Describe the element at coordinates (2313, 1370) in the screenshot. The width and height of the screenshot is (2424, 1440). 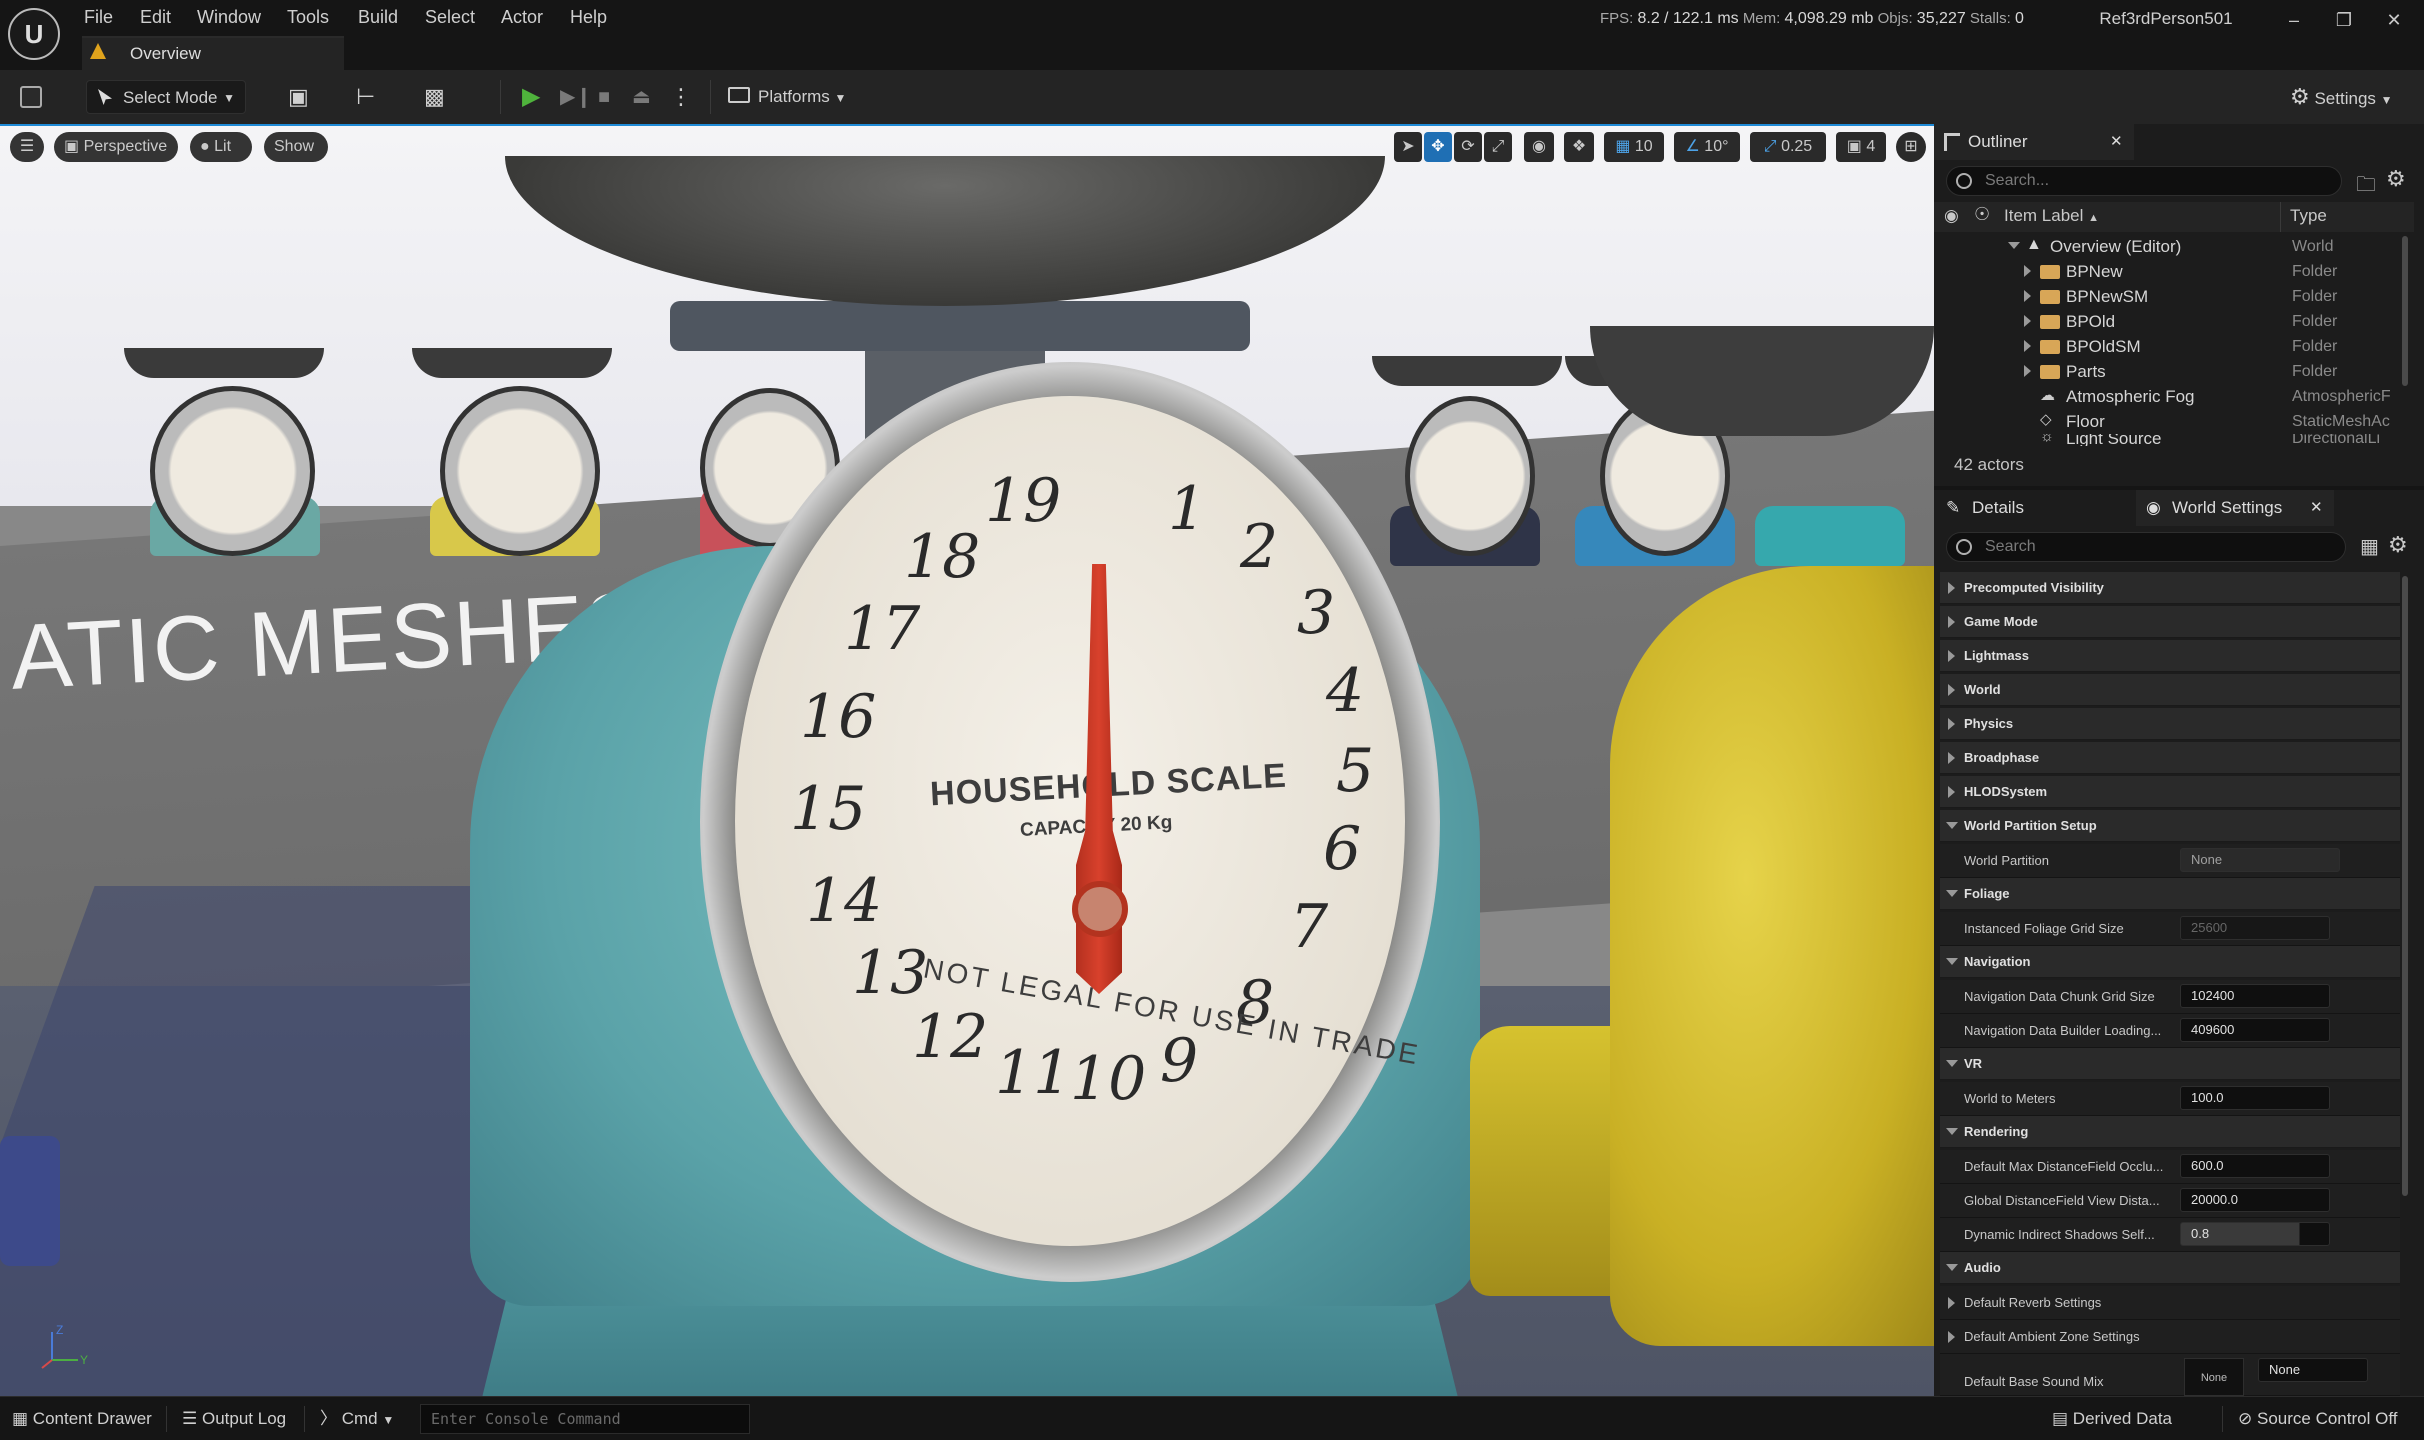
I see `sound-mix-dropdown: None` at that location.